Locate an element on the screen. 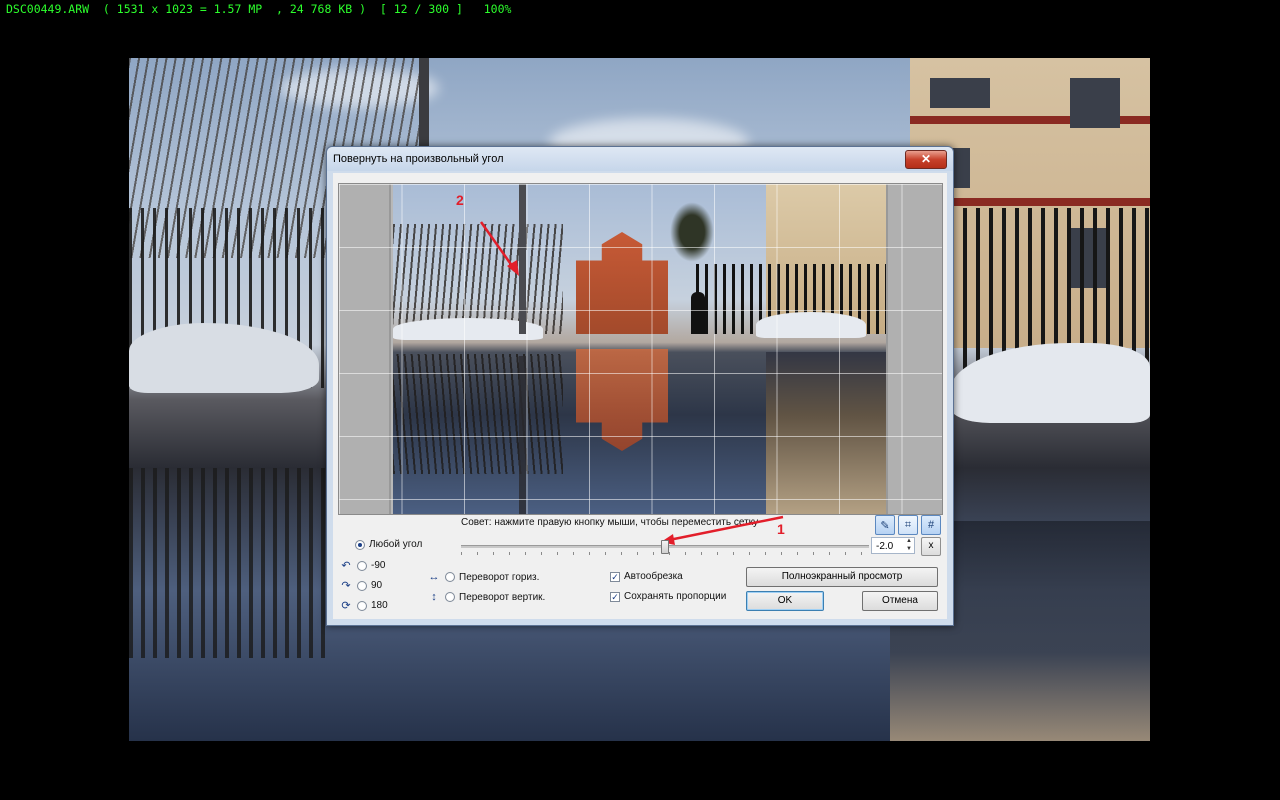 This screenshot has height=800, width=1280. angle-slider is located at coordinates (665, 547).